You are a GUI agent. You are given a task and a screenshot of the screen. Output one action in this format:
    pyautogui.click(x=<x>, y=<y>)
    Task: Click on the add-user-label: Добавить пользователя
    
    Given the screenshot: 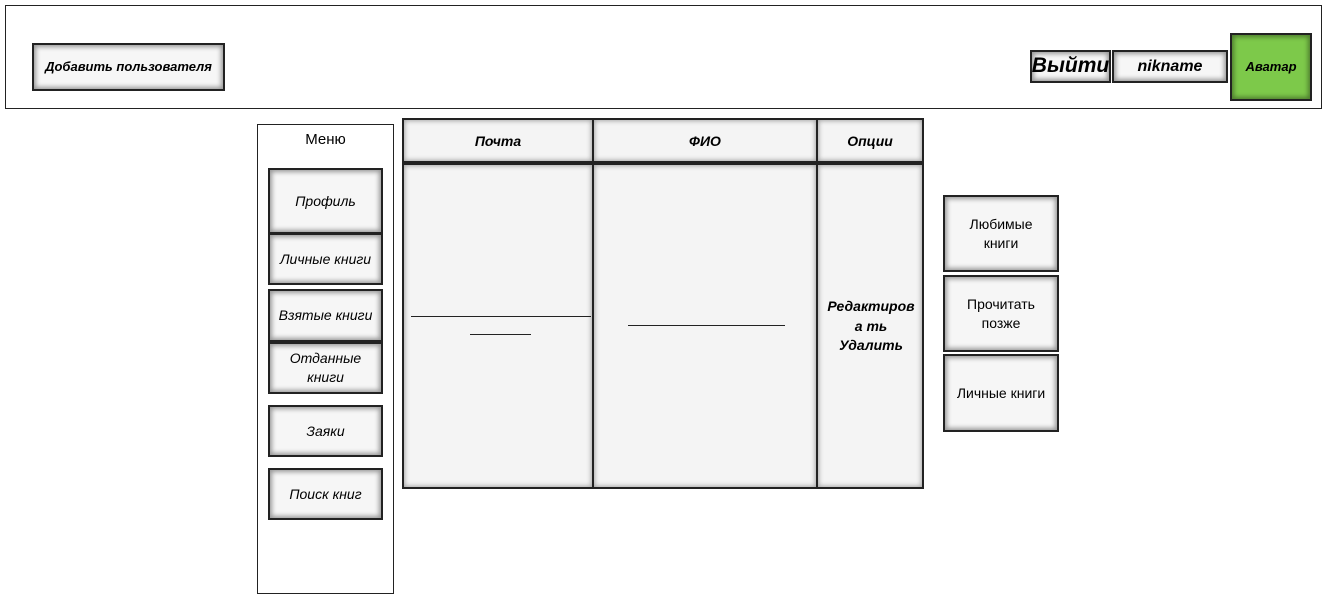 What is the action you would take?
    pyautogui.click(x=128, y=67)
    